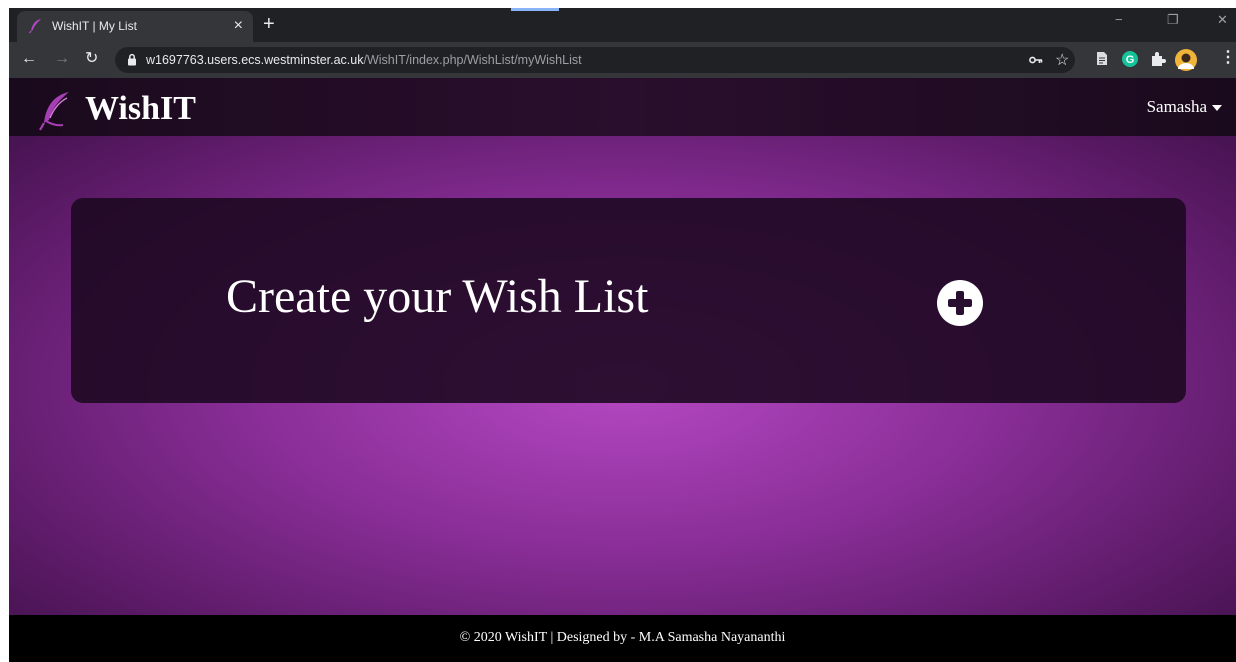 The width and height of the screenshot is (1236, 662). Describe the element at coordinates (535, 9) in the screenshot. I see `loading-indicator` at that location.